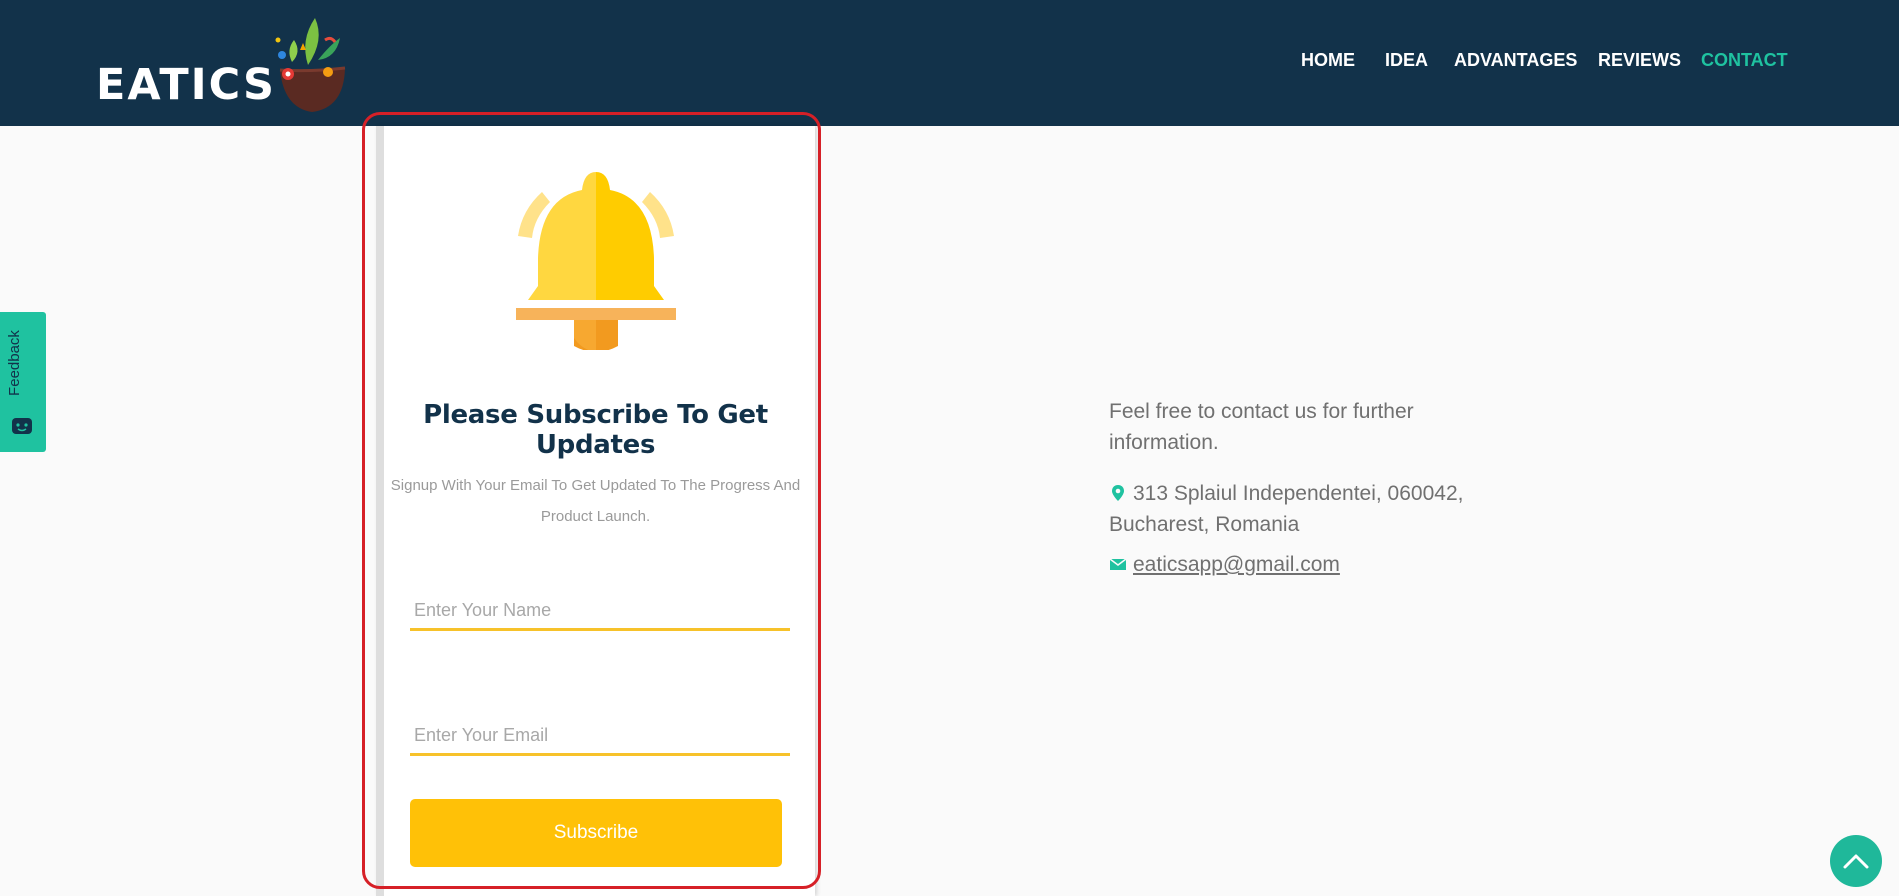  I want to click on contact-email: eaticsapp@gmail.com, so click(1309, 564).